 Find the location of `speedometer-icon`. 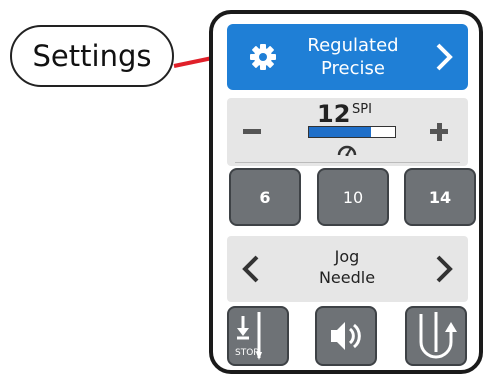

speedometer-icon is located at coordinates (347, 150).